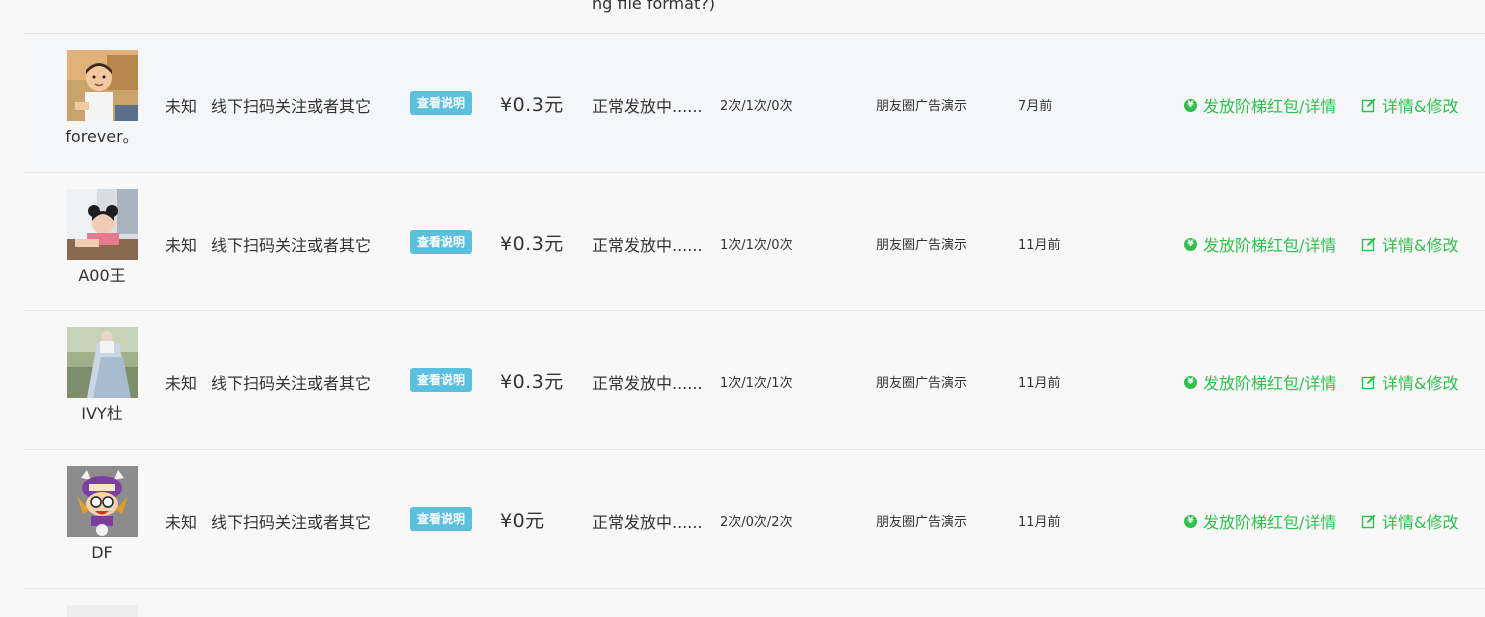 Image resolution: width=1485 pixels, height=617 pixels. I want to click on table-row, so click(754, 602).